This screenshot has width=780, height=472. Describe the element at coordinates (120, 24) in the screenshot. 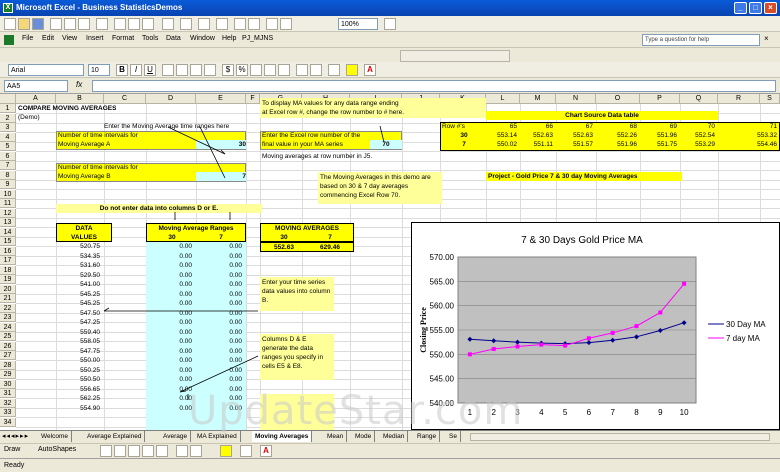

I see `cut-icon` at that location.